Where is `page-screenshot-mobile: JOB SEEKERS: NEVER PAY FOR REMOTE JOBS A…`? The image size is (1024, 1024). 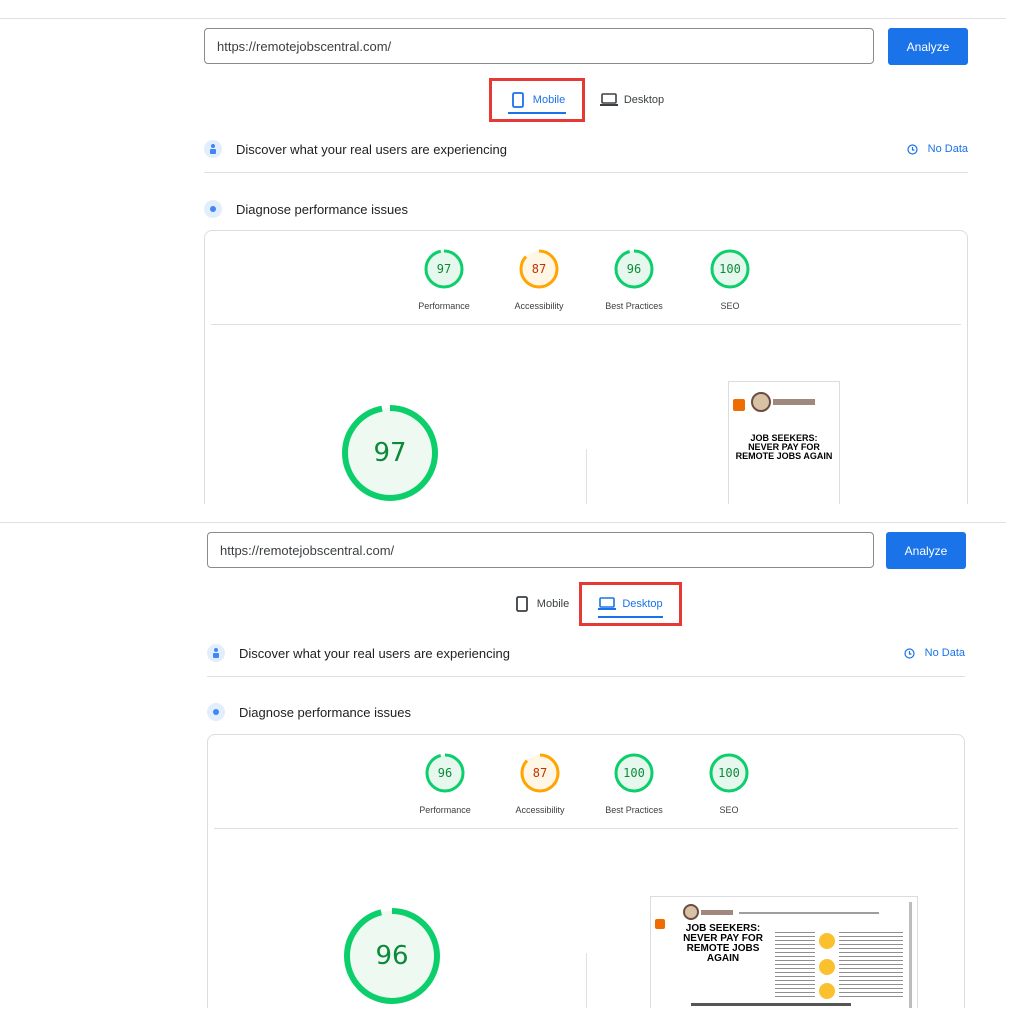 page-screenshot-mobile: JOB SEEKERS: NEVER PAY FOR REMOTE JOBS A… is located at coordinates (784, 442).